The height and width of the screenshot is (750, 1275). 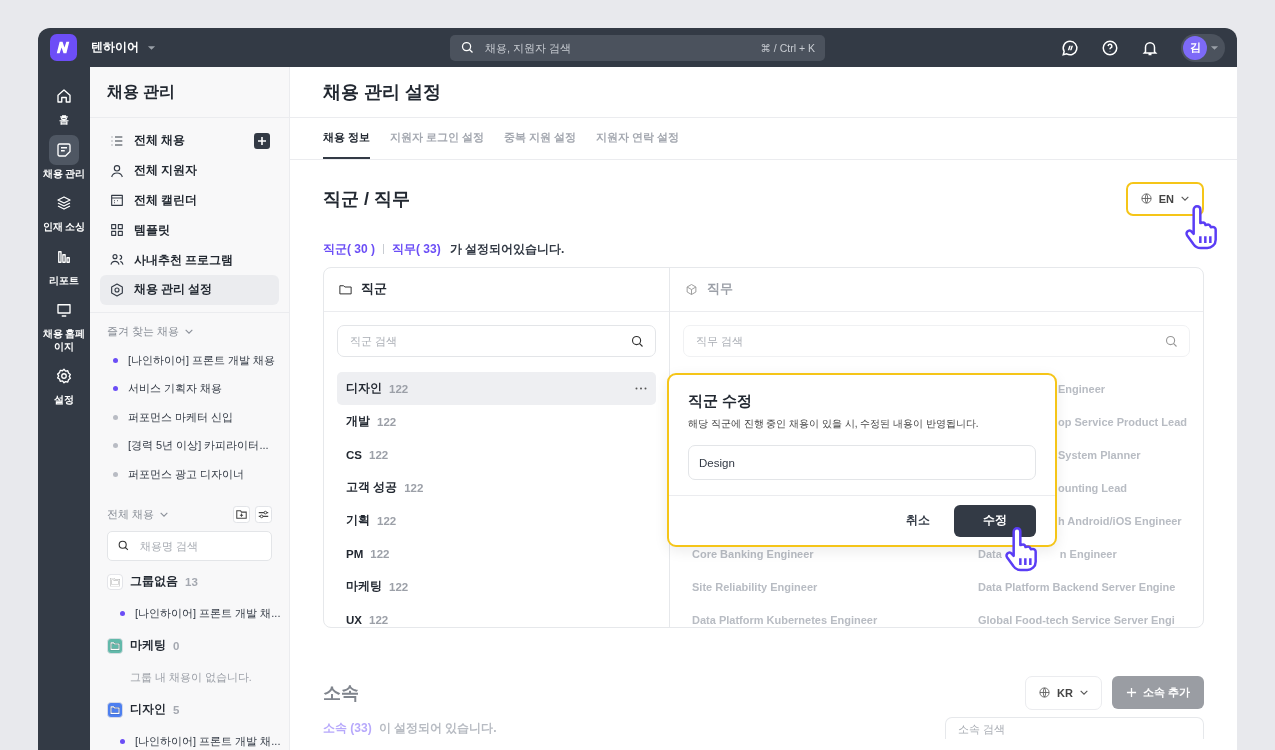 I want to click on person-icon, so click(x=117, y=170).